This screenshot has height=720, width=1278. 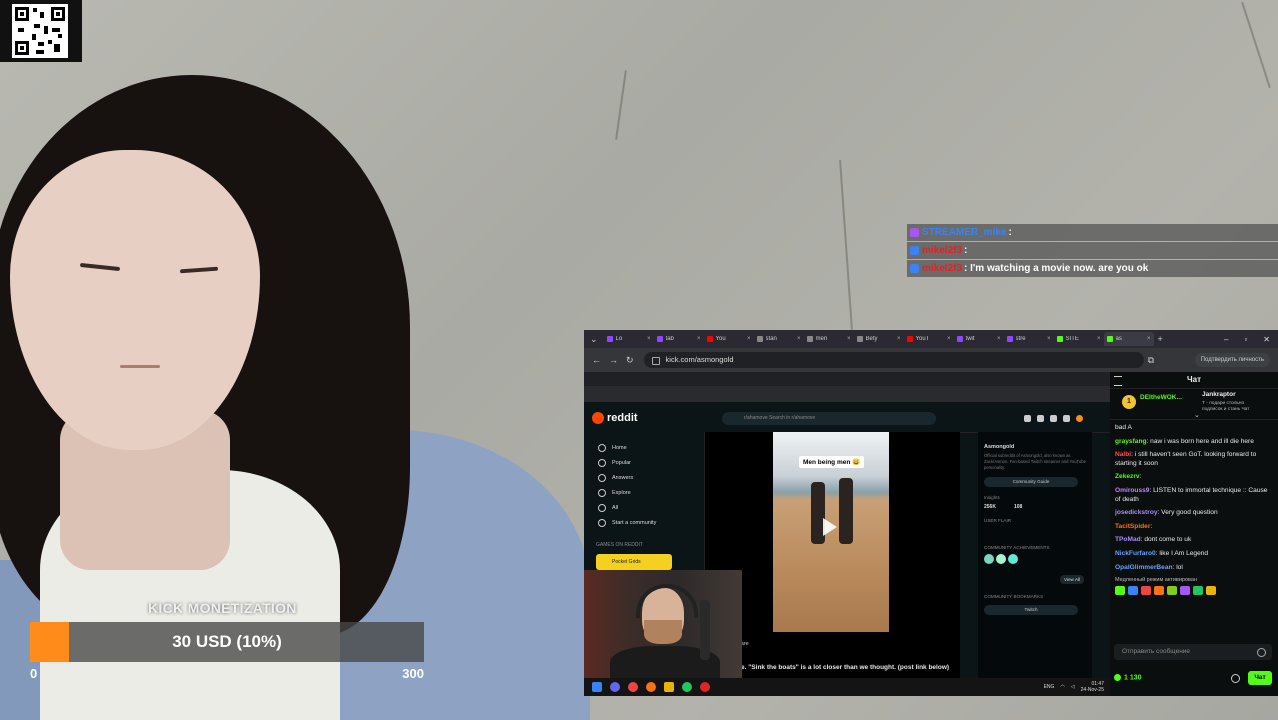 I want to click on stat-members: 256K, so click(x=990, y=507).